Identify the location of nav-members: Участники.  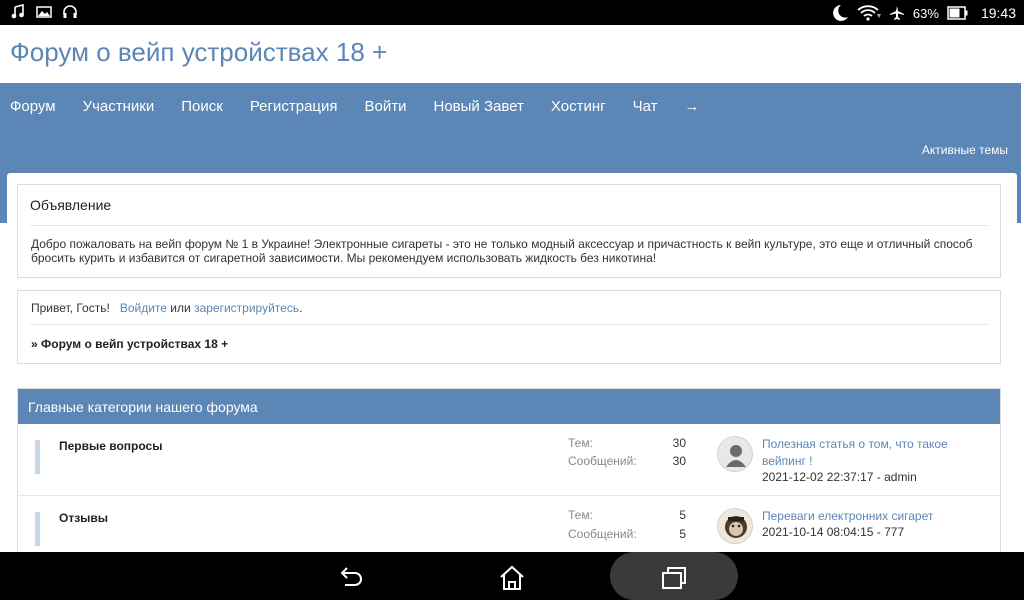
(119, 106).